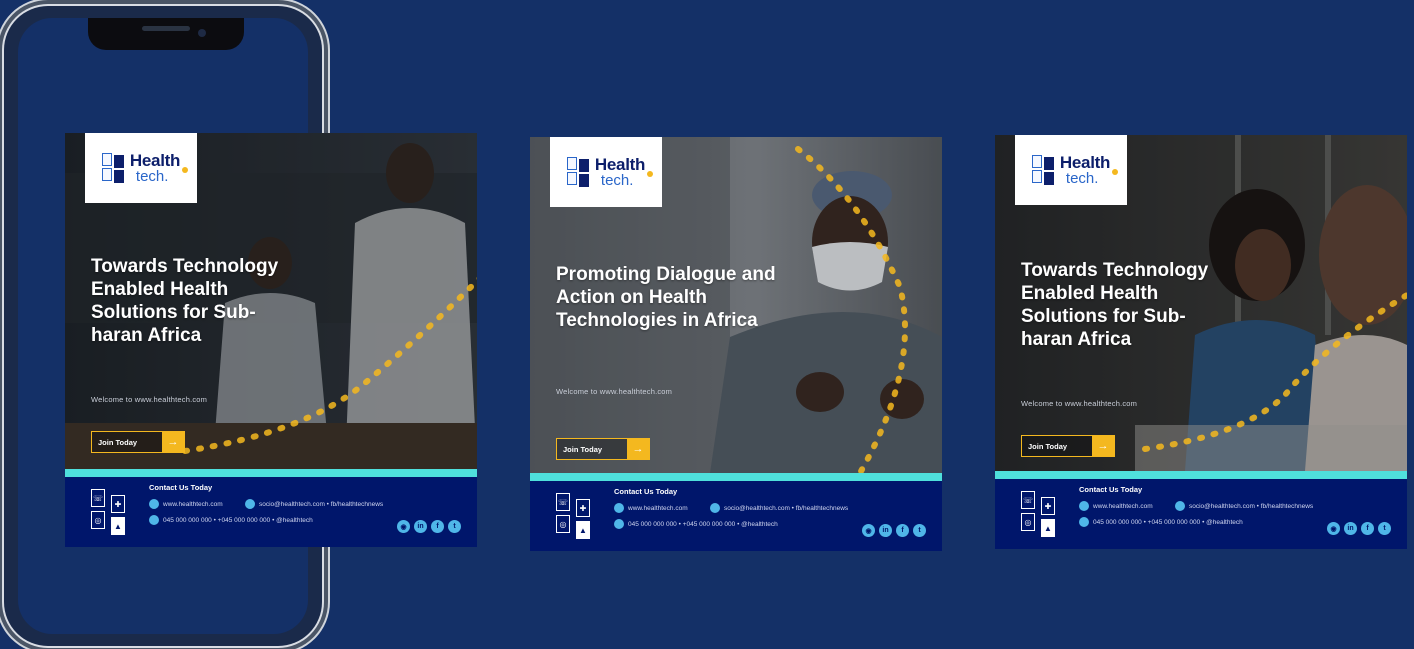 Image resolution: width=1414 pixels, height=649 pixels. What do you see at coordinates (166, 34) in the screenshot?
I see `phone-notch` at bounding box center [166, 34].